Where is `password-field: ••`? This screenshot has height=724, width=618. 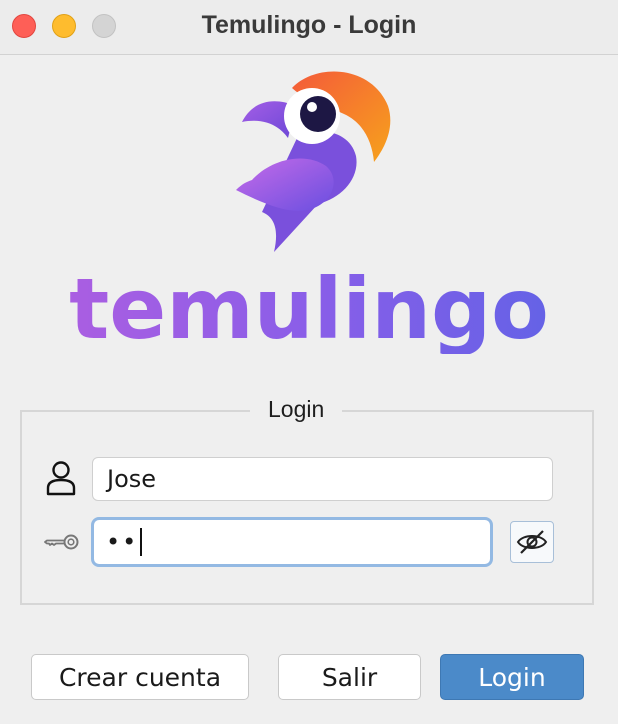
password-field: •• is located at coordinates (292, 542).